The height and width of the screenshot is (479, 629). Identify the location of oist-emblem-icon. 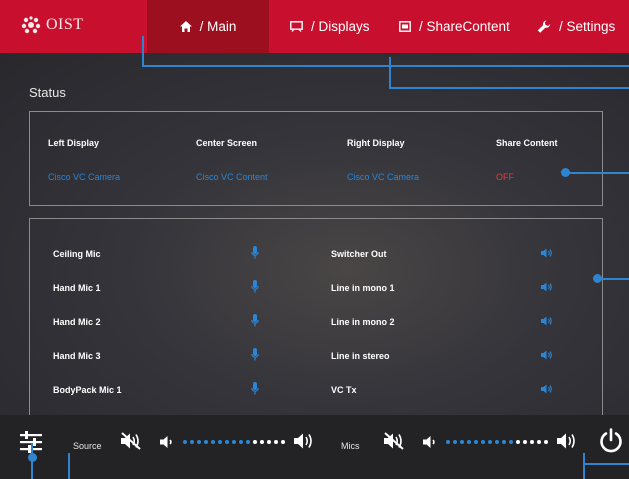
(31, 25).